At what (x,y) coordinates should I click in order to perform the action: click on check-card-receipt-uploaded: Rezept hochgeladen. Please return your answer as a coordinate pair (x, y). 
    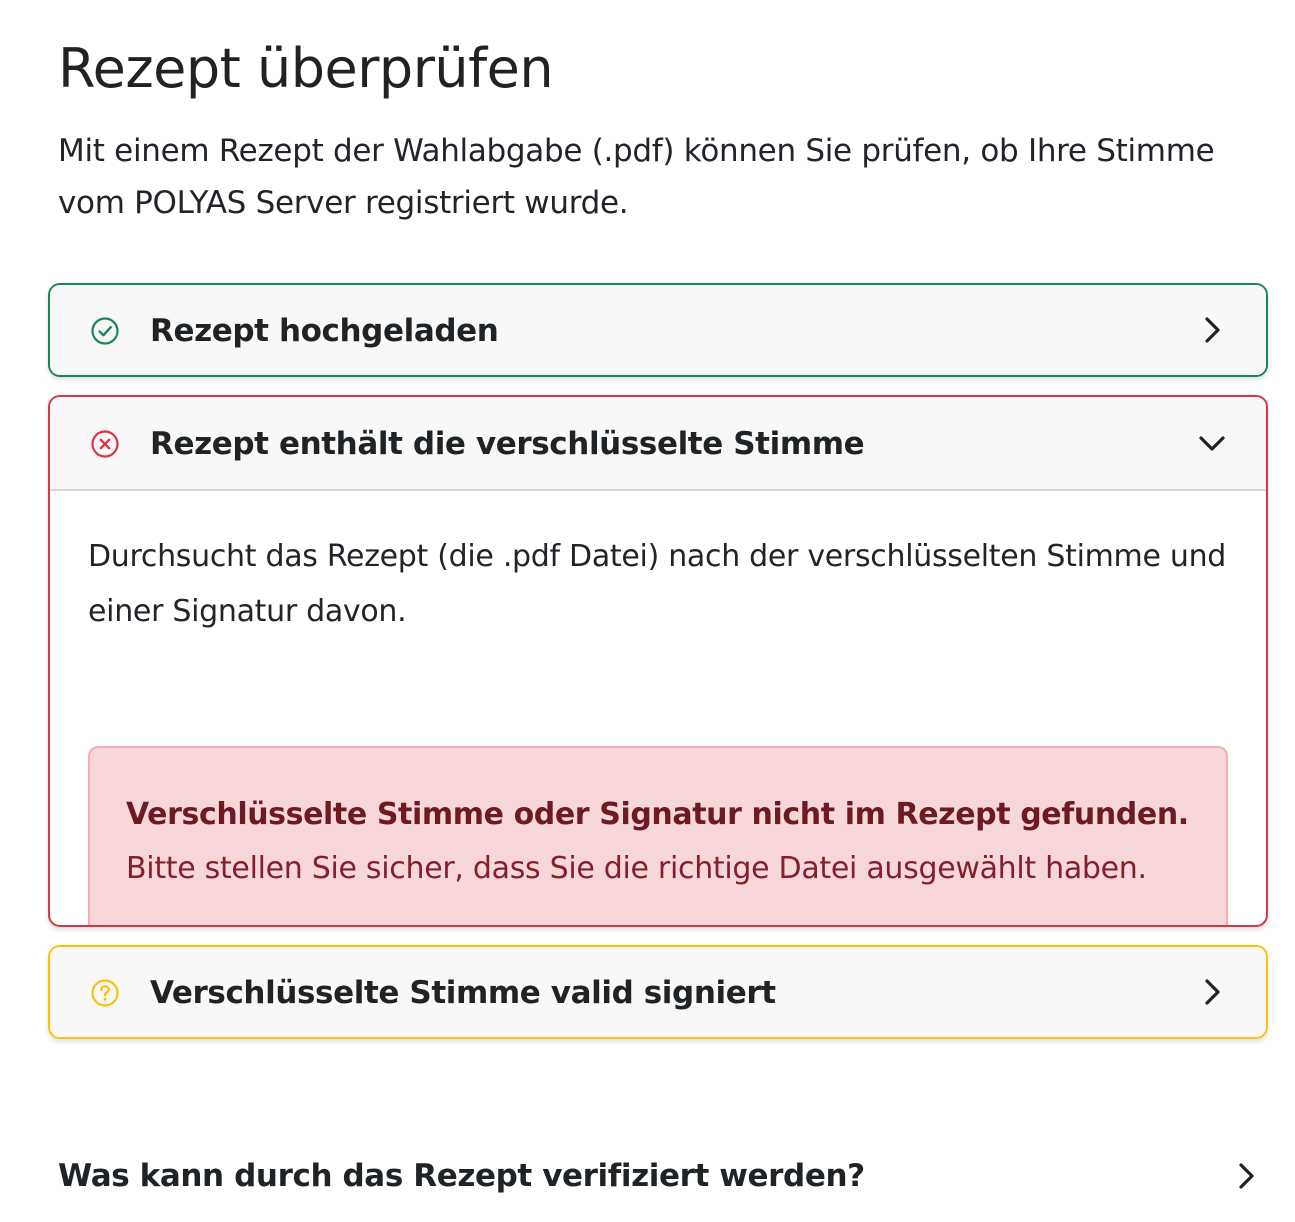
    Looking at the image, I should click on (658, 330).